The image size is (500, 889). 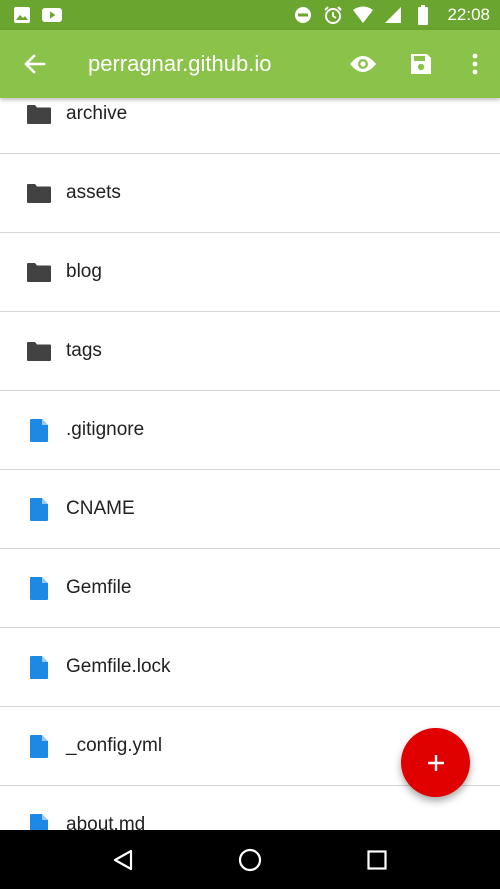 I want to click on file-name: Gemfile.lock, so click(x=118, y=666).